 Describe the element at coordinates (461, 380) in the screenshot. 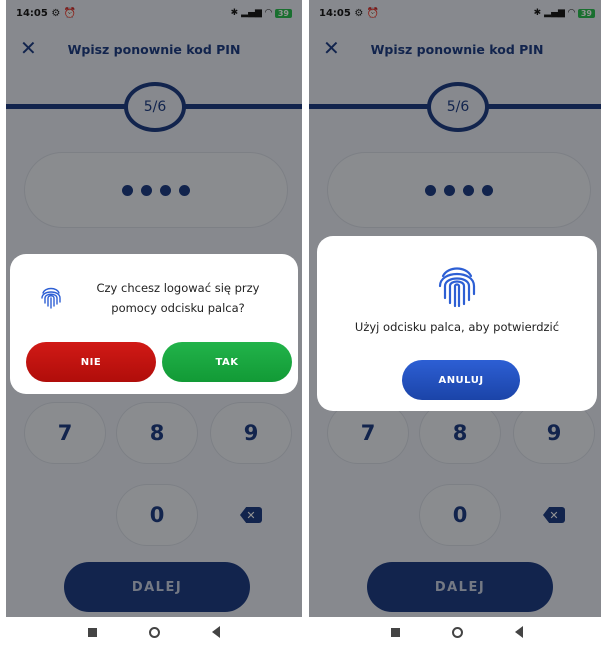

I see `anuluj-button: ANULUJ` at that location.